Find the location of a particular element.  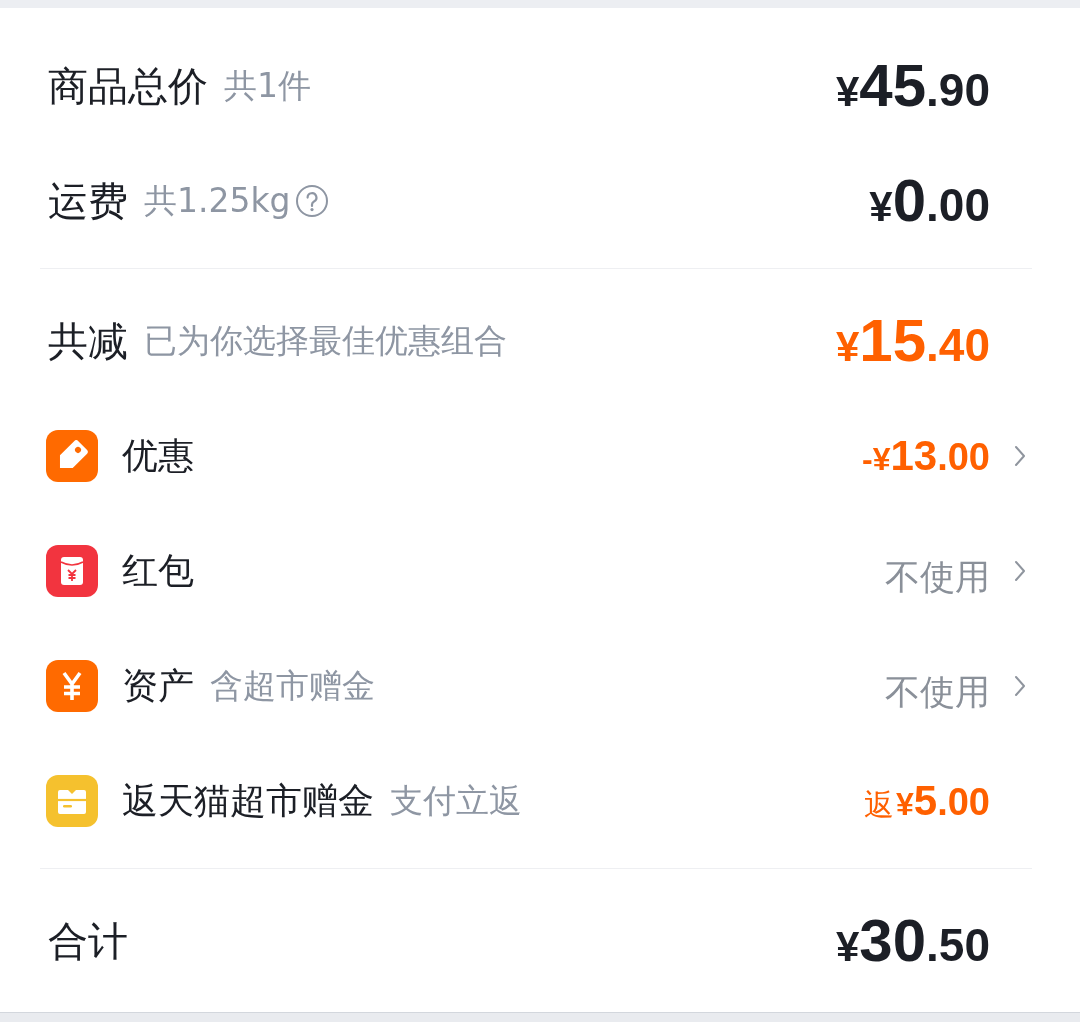

option-label: 红包 is located at coordinates (158, 570).